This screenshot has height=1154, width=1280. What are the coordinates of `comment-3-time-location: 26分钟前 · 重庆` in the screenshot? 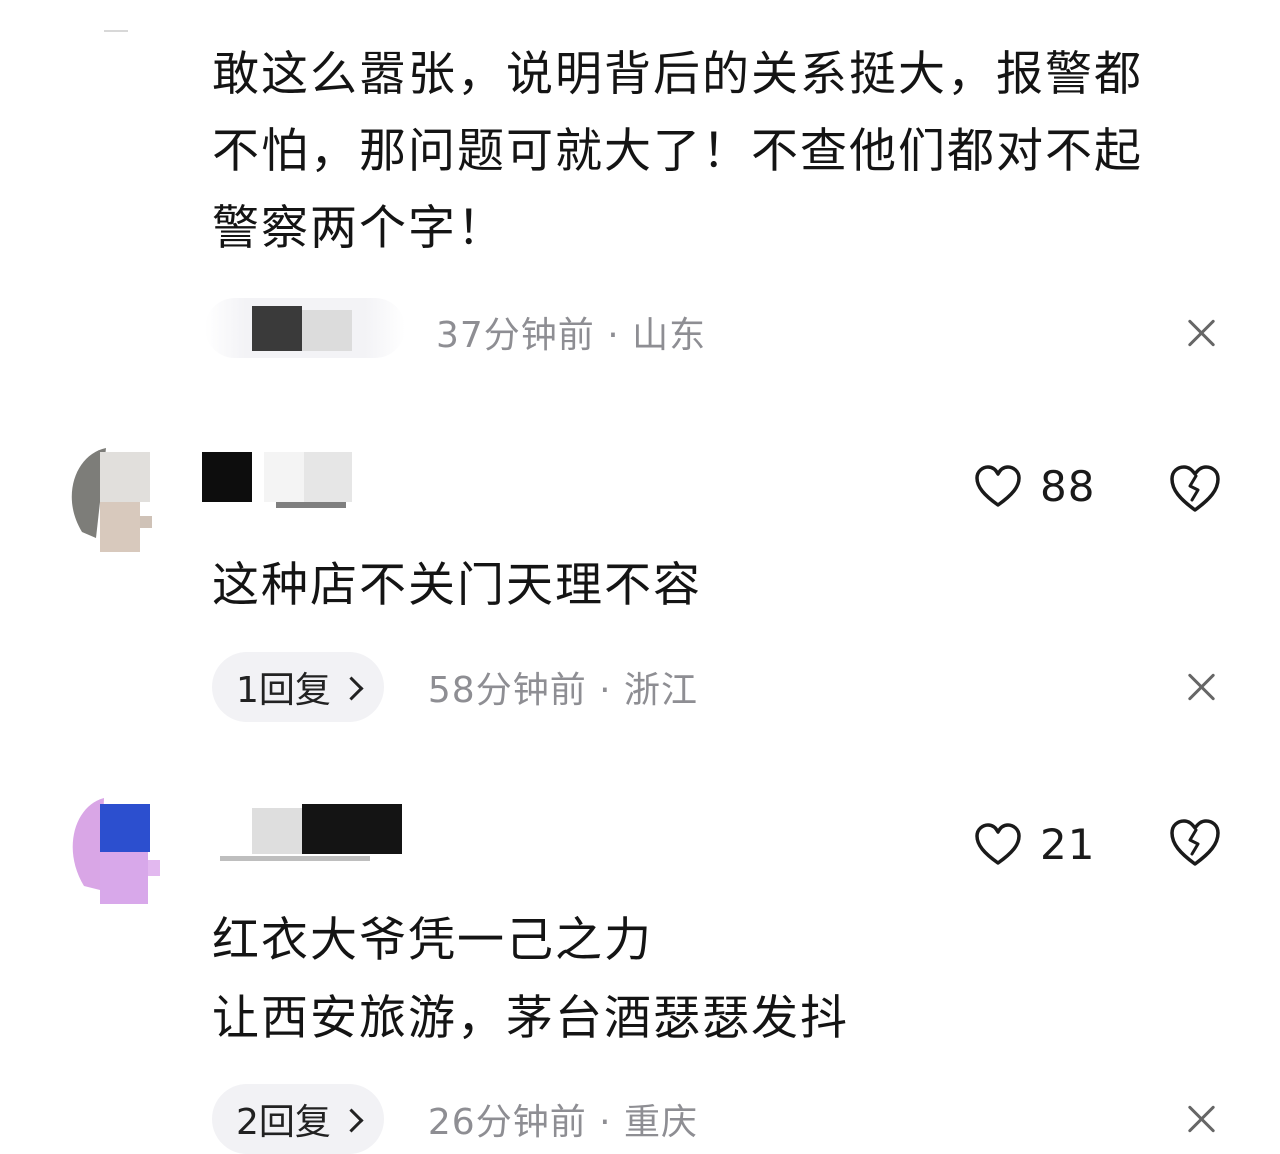 It's located at (563, 1122).